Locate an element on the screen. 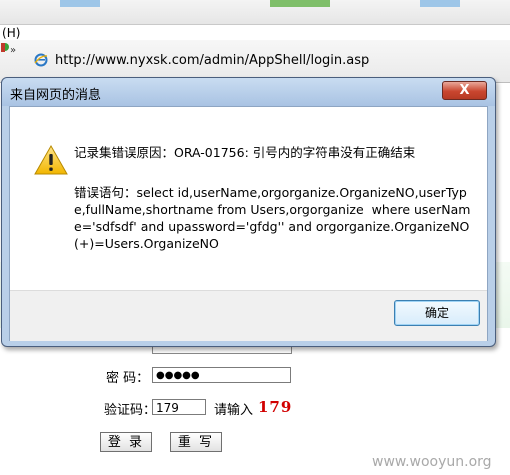 This screenshot has height=475, width=510. close-icon: X is located at coordinates (464, 90).